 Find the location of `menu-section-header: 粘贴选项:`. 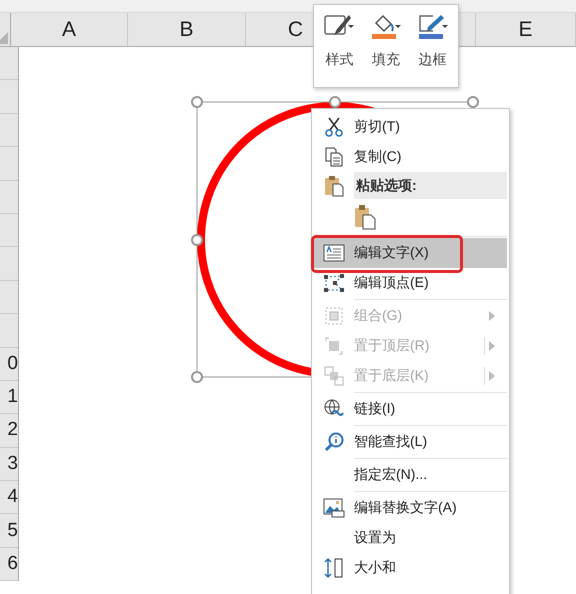

menu-section-header: 粘贴选项: is located at coordinates (430, 185).